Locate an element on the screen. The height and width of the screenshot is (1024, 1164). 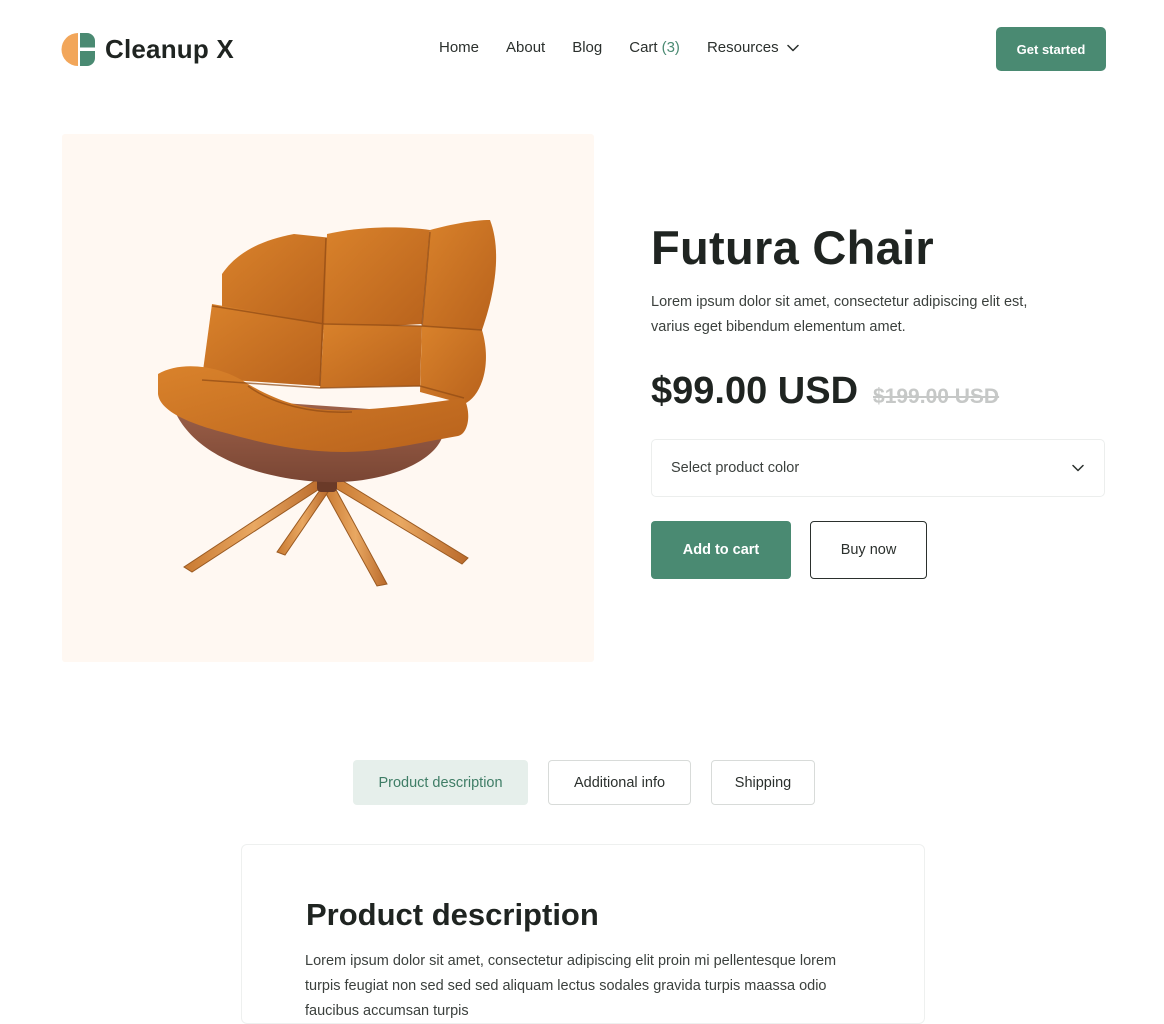
buy-now-button: Buy now is located at coordinates (868, 550).